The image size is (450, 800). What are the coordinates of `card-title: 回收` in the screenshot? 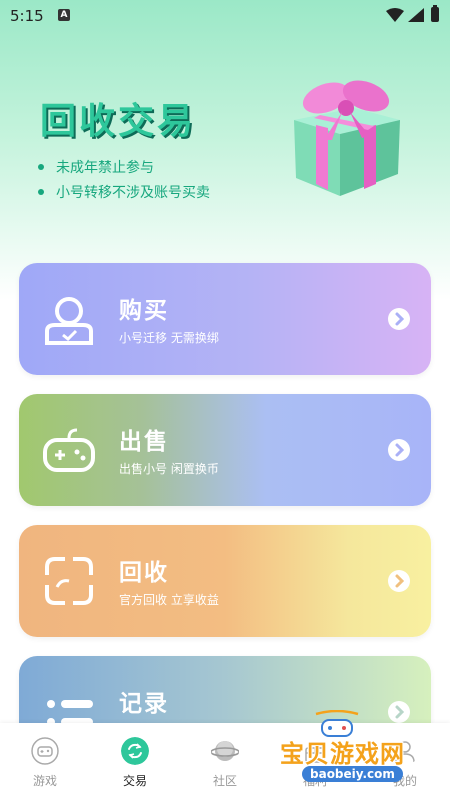 It's located at (144, 573).